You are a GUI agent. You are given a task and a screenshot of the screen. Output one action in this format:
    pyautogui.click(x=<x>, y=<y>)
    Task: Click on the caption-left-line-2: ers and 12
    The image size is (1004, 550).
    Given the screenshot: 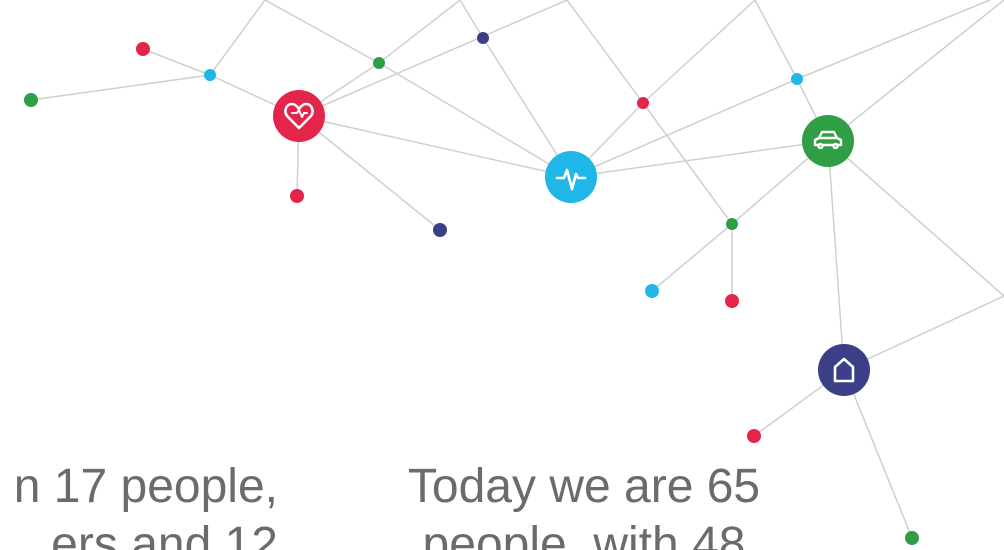 What is the action you would take?
    pyautogui.click(x=164, y=534)
    